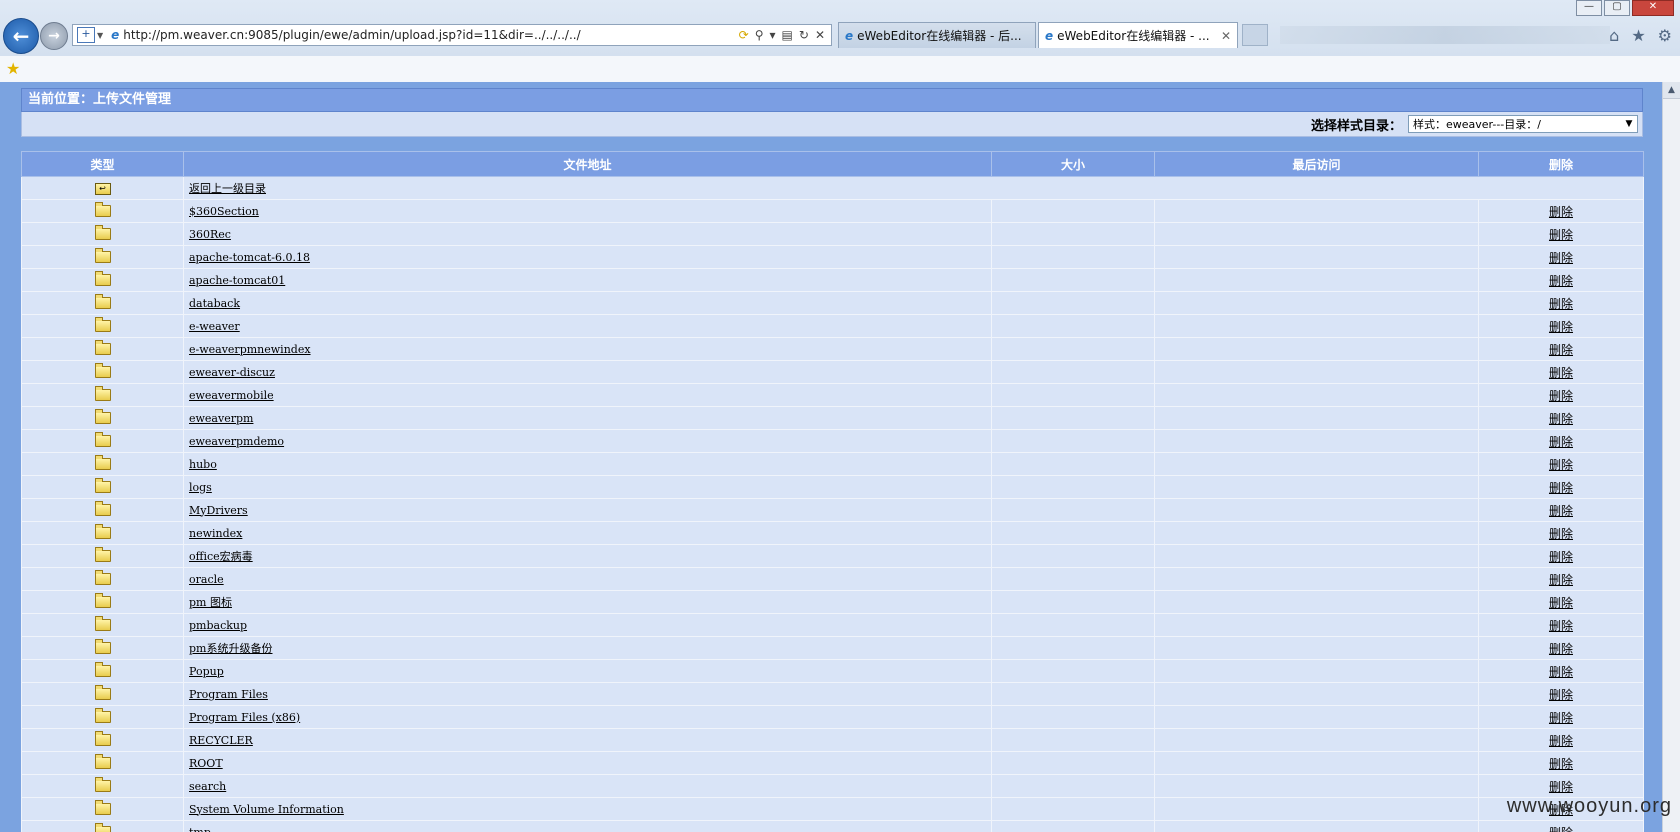 The height and width of the screenshot is (832, 1680). What do you see at coordinates (115, 35) in the screenshot?
I see `ie-page-icon: e` at bounding box center [115, 35].